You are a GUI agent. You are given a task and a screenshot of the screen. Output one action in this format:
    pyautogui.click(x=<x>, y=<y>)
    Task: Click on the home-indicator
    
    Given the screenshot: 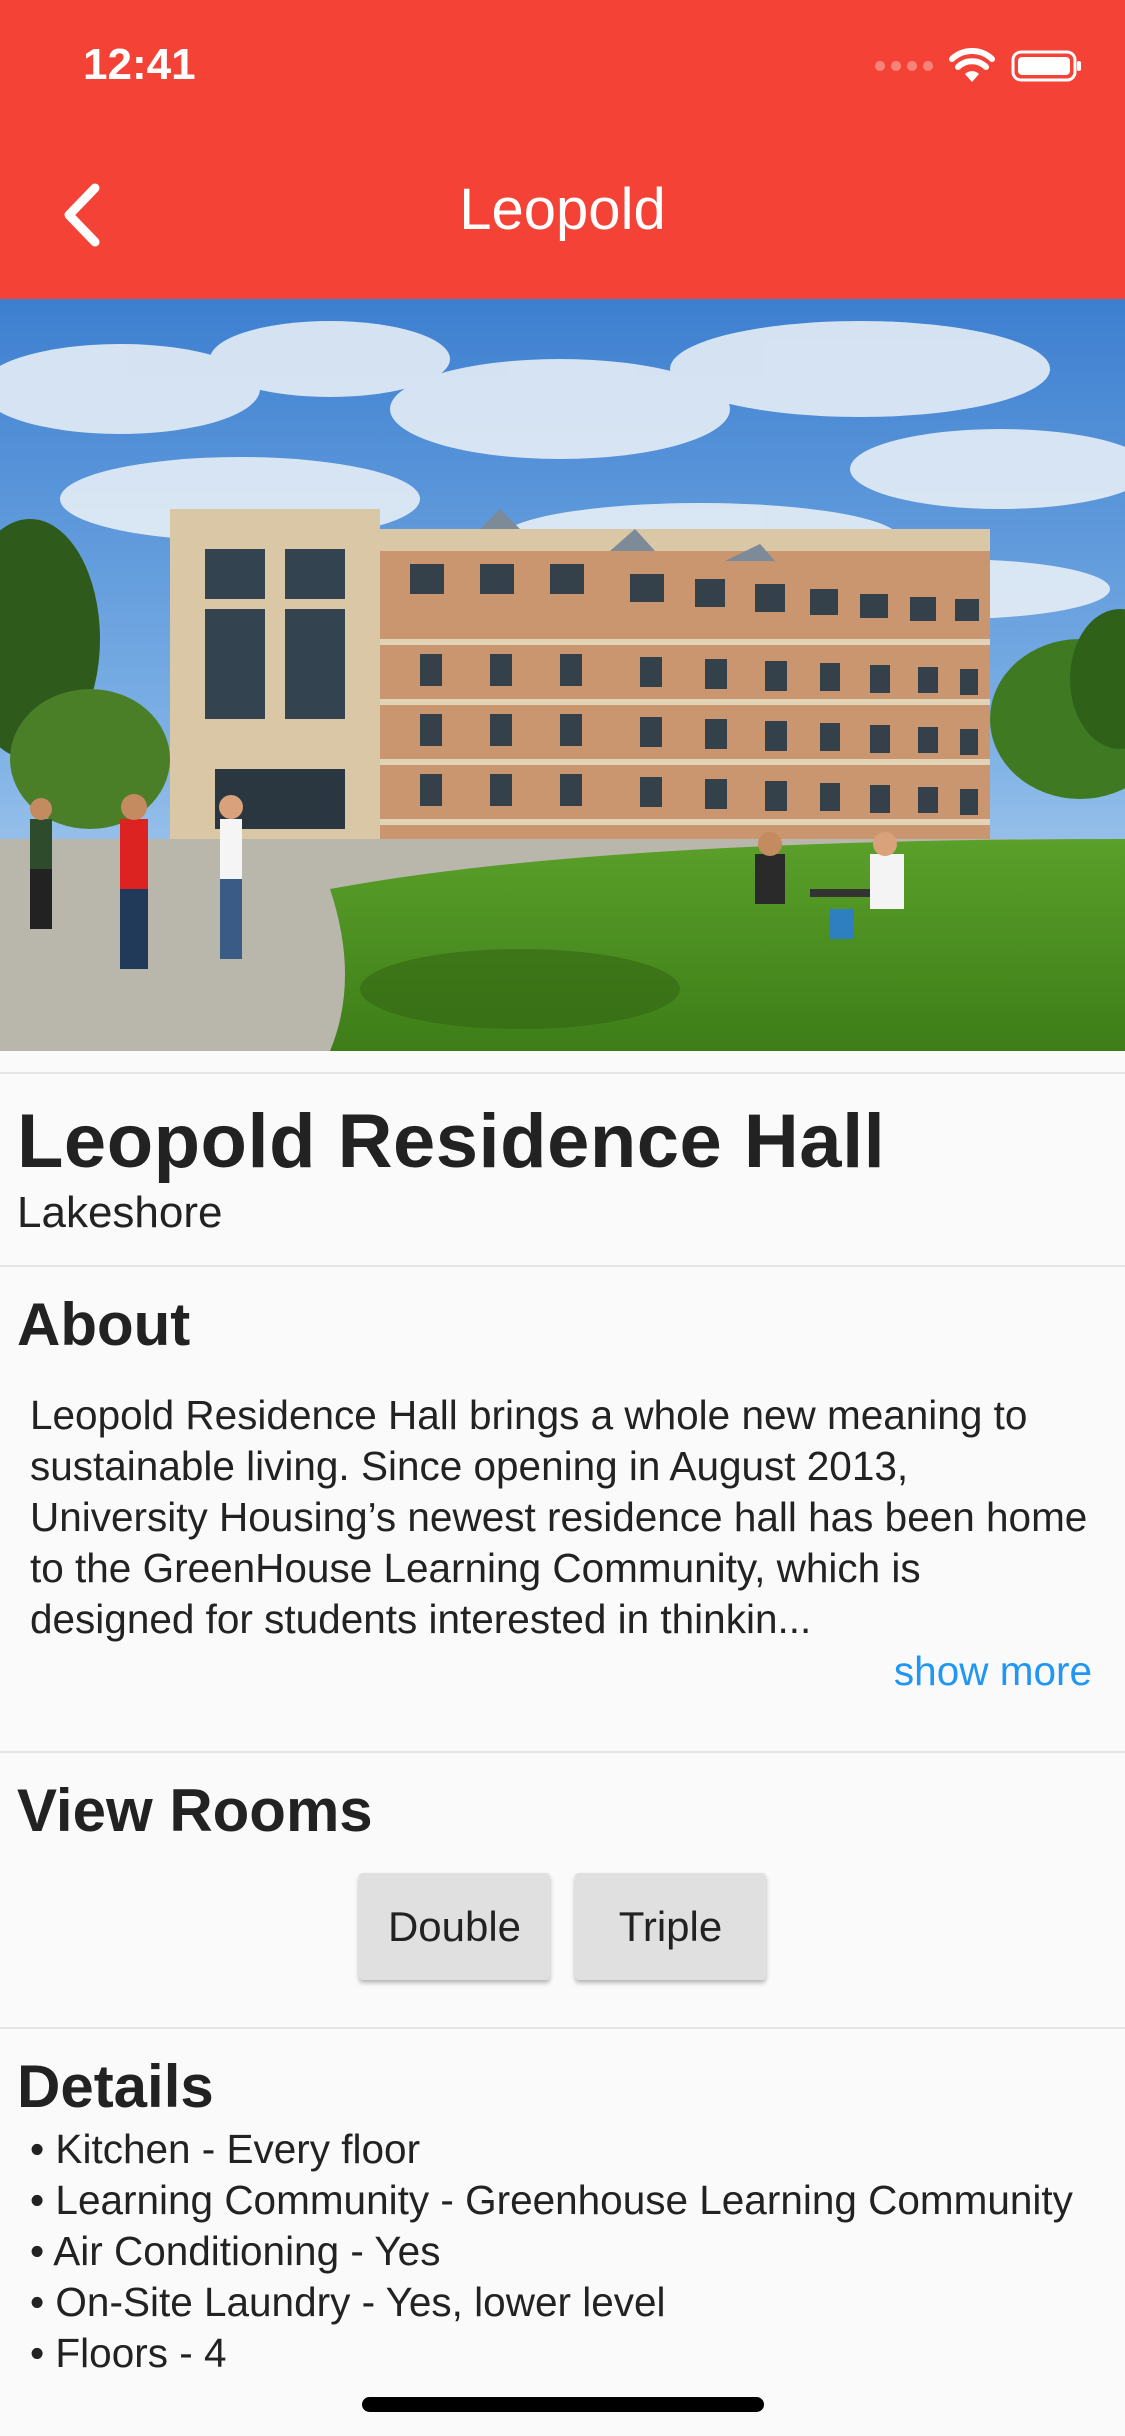 What is the action you would take?
    pyautogui.click(x=563, y=2404)
    